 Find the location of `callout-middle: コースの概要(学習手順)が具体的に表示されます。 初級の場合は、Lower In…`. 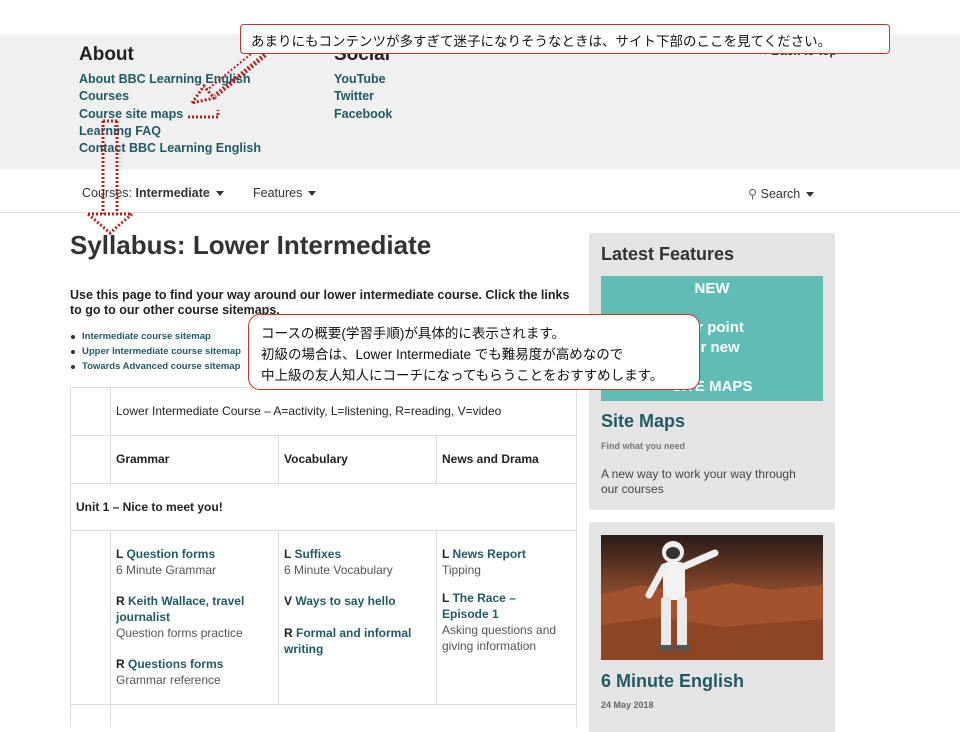

callout-middle: コースの概要(学習手順)が具体的に表示されます。 初級の場合は、Lower In… is located at coordinates (474, 352).